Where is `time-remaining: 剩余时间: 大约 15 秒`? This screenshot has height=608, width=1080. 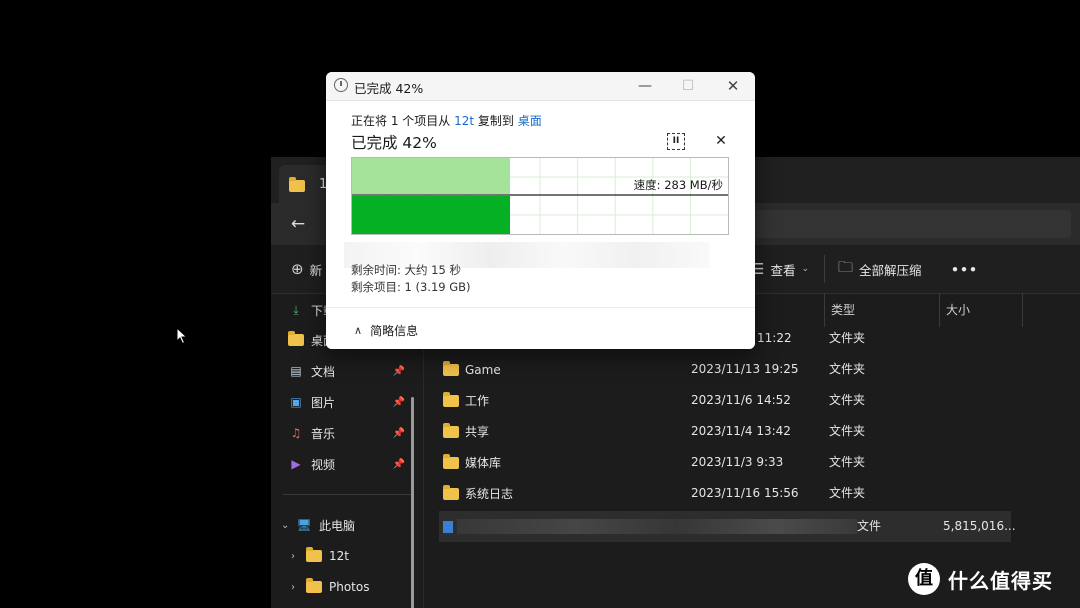
time-remaining: 剩余时间: 大约 15 秒 is located at coordinates (406, 270).